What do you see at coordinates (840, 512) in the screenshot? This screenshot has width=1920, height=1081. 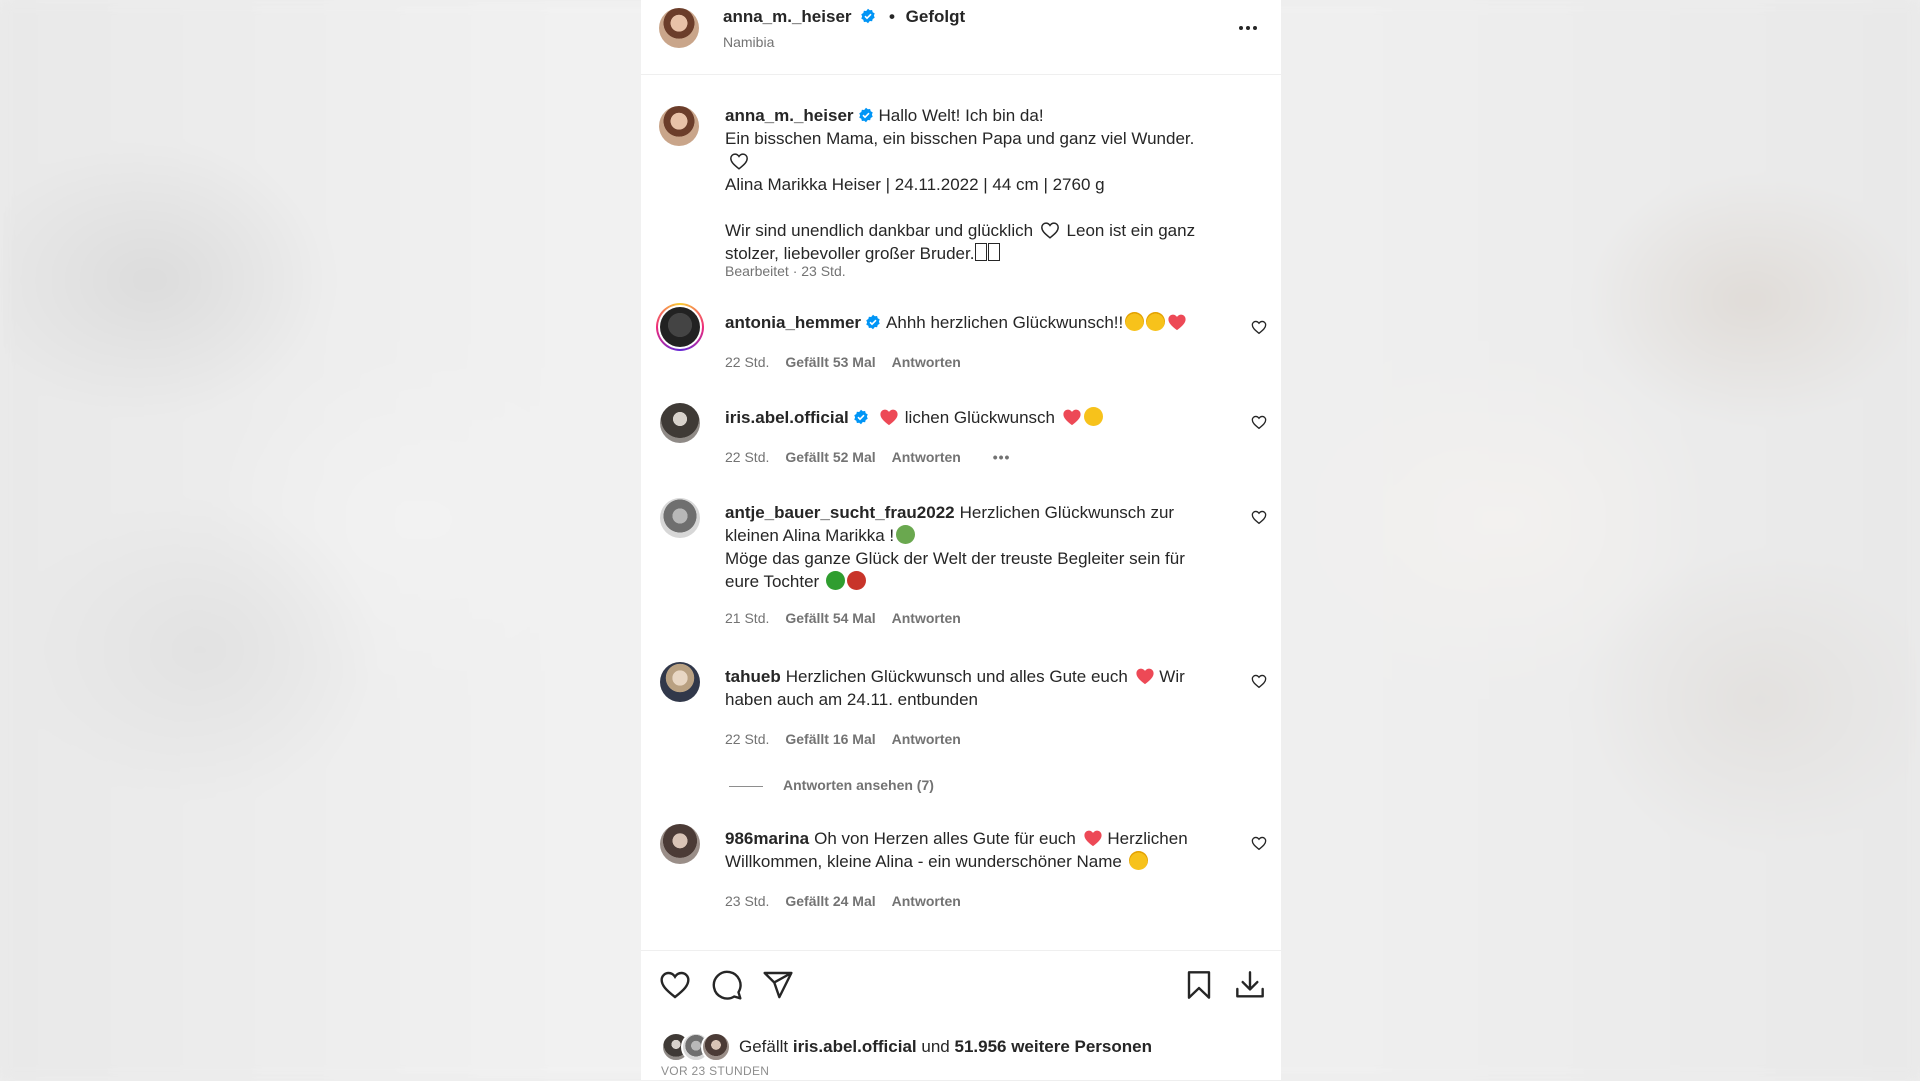 I see `comment-username: antje_bauer_sucht_frau2022` at bounding box center [840, 512].